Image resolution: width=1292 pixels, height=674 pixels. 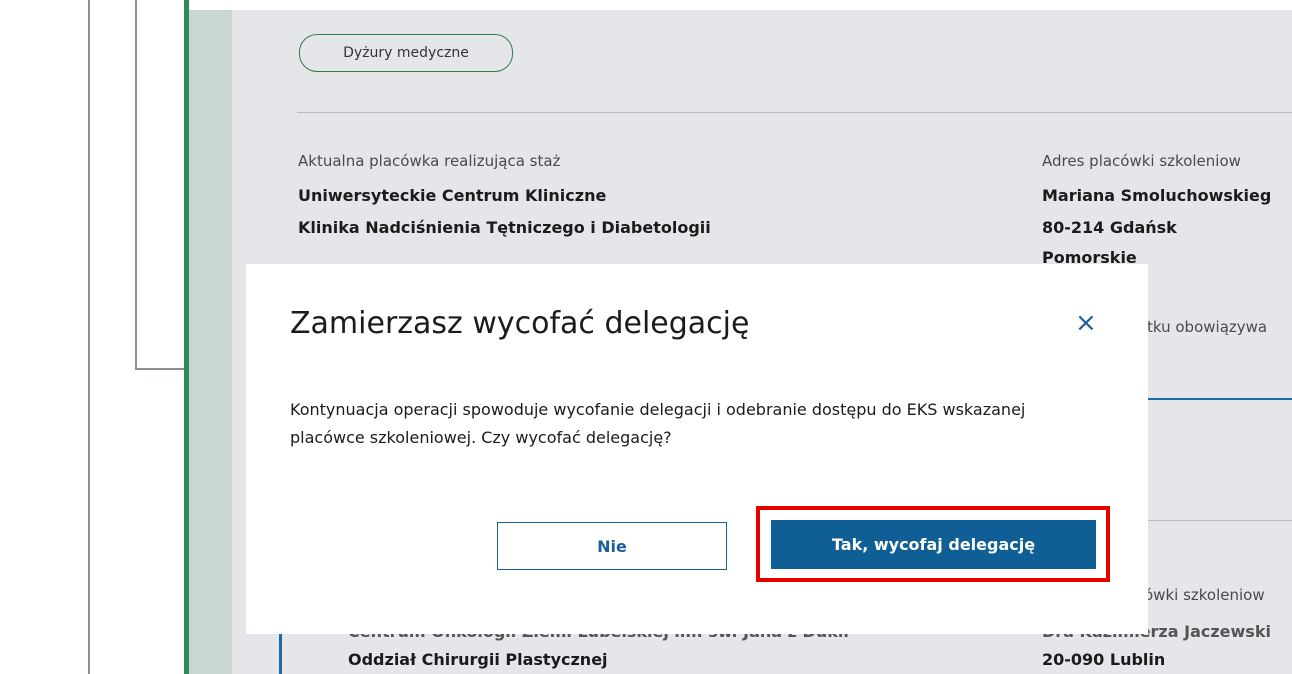 What do you see at coordinates (740, 5) in the screenshot?
I see `top-white-band` at bounding box center [740, 5].